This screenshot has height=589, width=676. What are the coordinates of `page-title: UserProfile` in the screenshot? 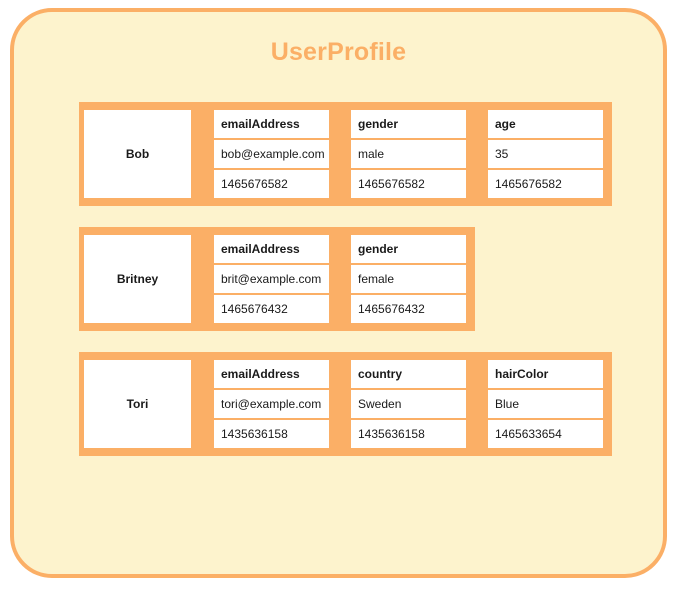 It's located at (338, 52).